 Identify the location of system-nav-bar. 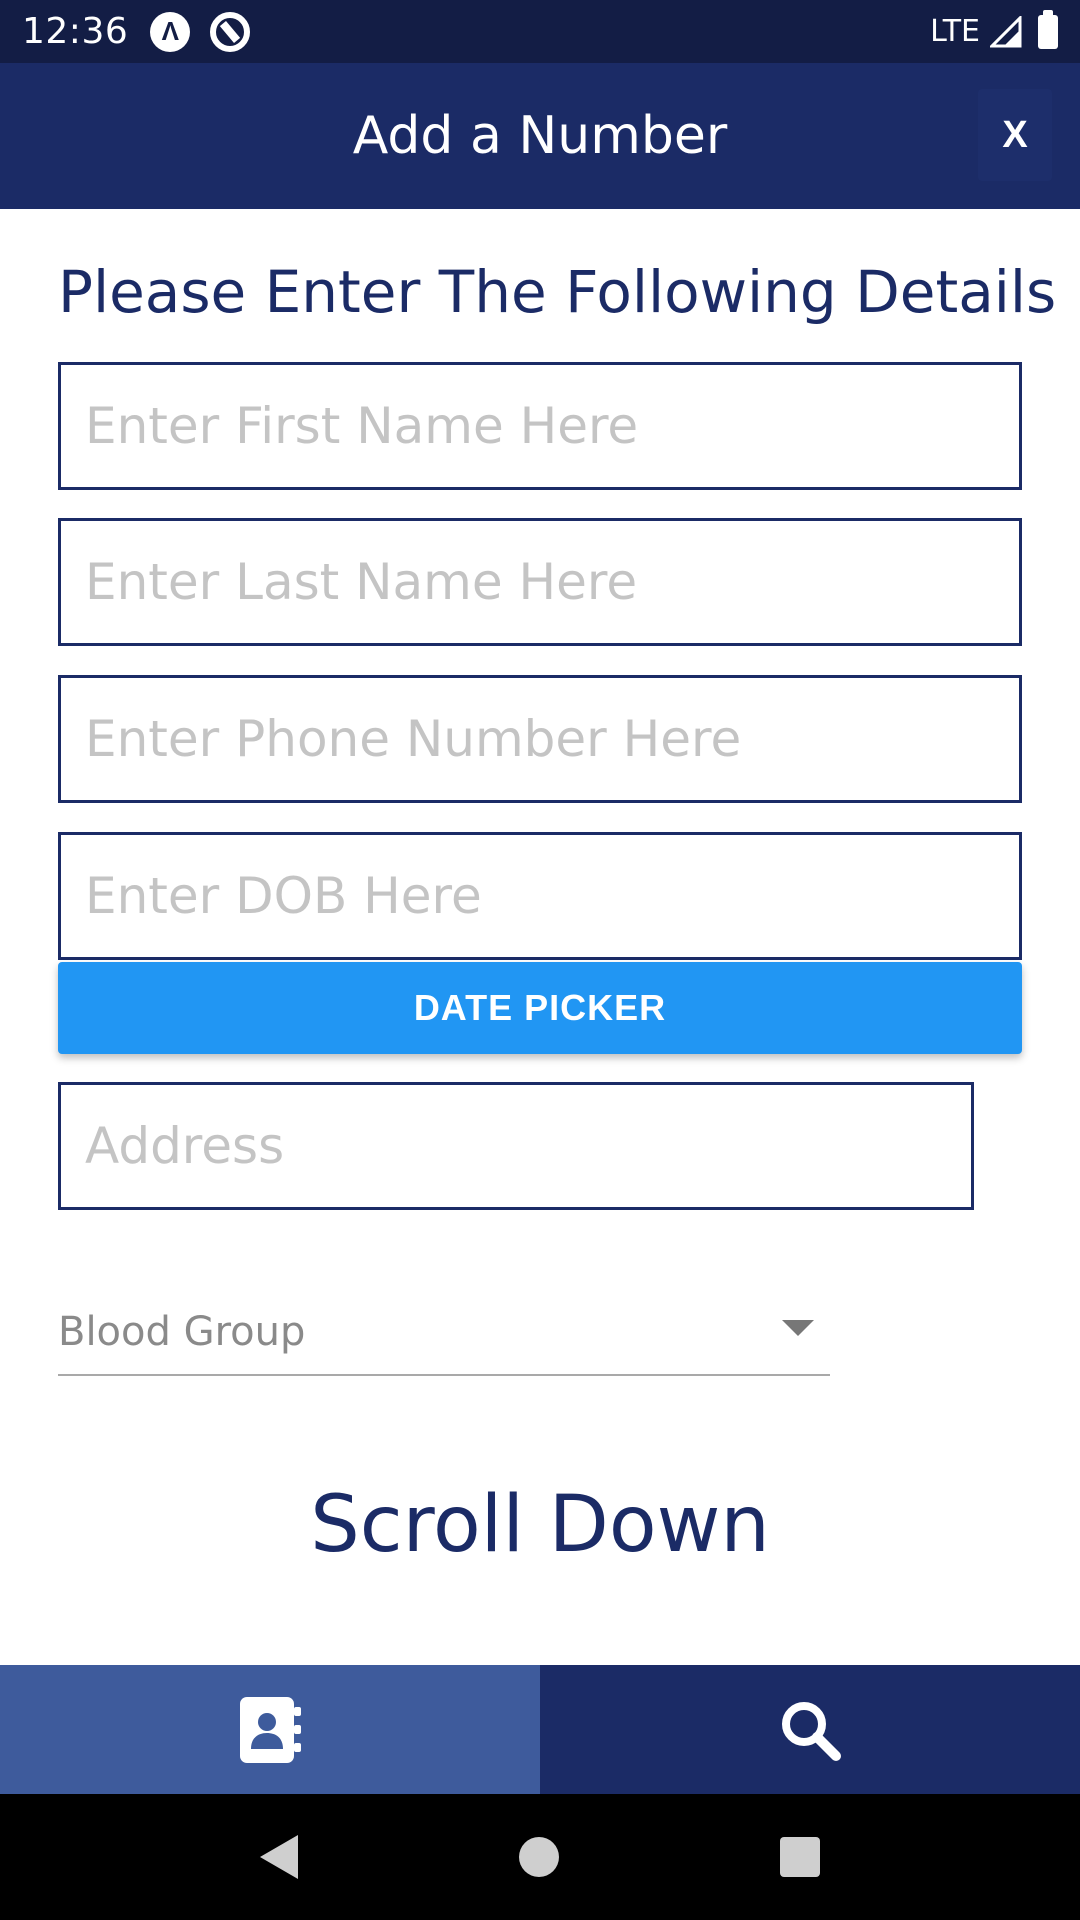
(540, 1857).